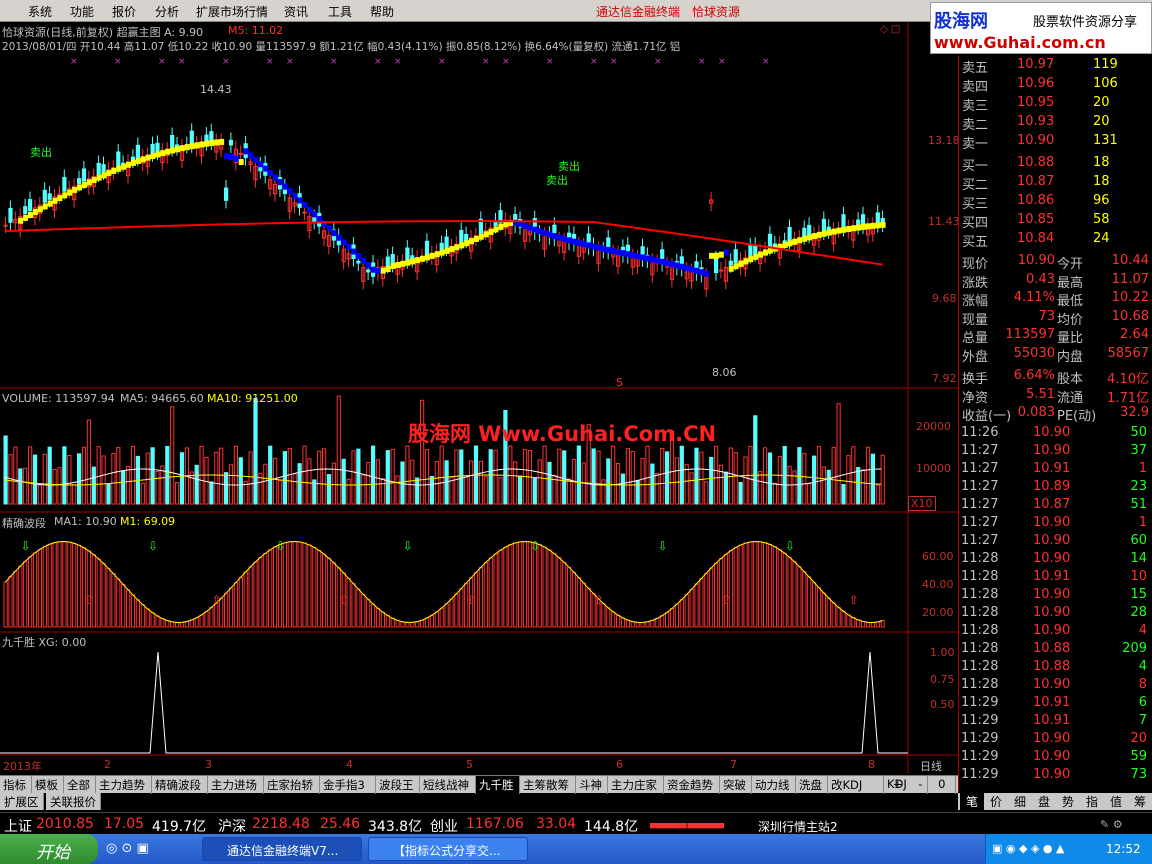 This screenshot has width=1152, height=864. I want to click on panel-tab-3: 盘, so click(1044, 801).